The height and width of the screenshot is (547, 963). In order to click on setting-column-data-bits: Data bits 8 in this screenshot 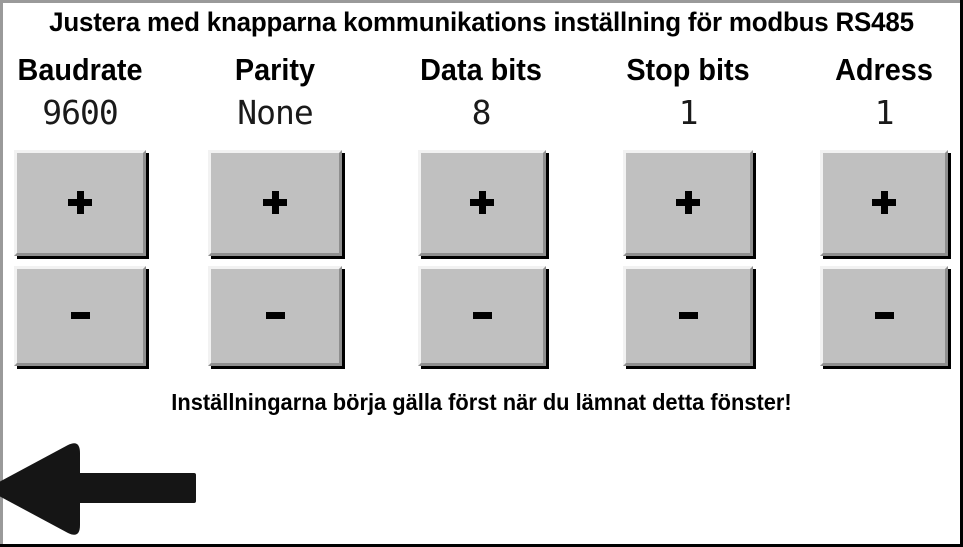, I will do `click(481, 93)`.